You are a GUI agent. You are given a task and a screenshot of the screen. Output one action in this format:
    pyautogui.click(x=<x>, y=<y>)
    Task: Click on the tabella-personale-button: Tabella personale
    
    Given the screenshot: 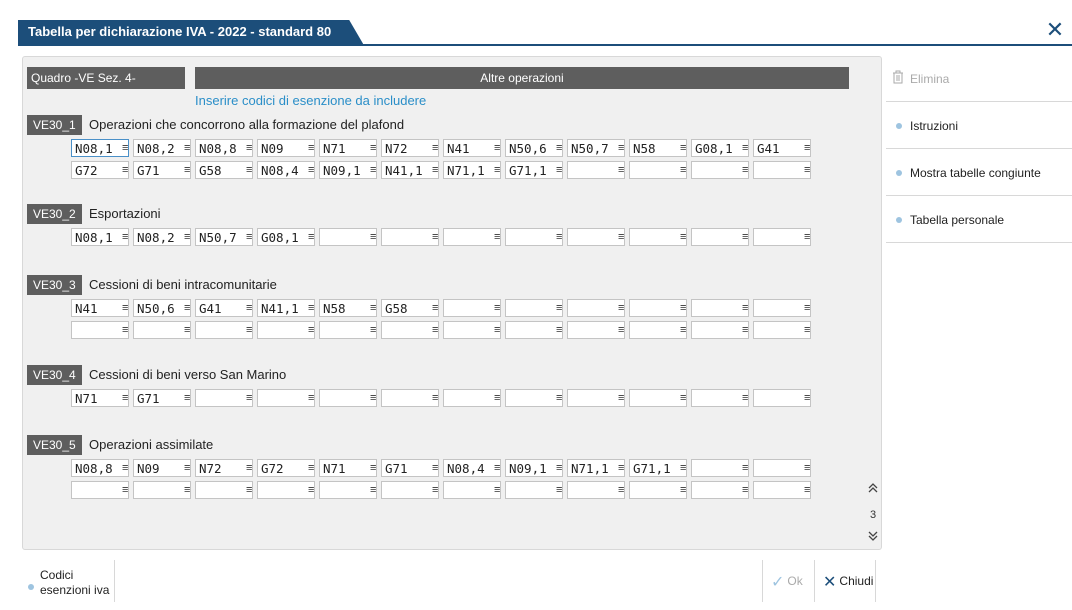 What is the action you would take?
    pyautogui.click(x=979, y=220)
    